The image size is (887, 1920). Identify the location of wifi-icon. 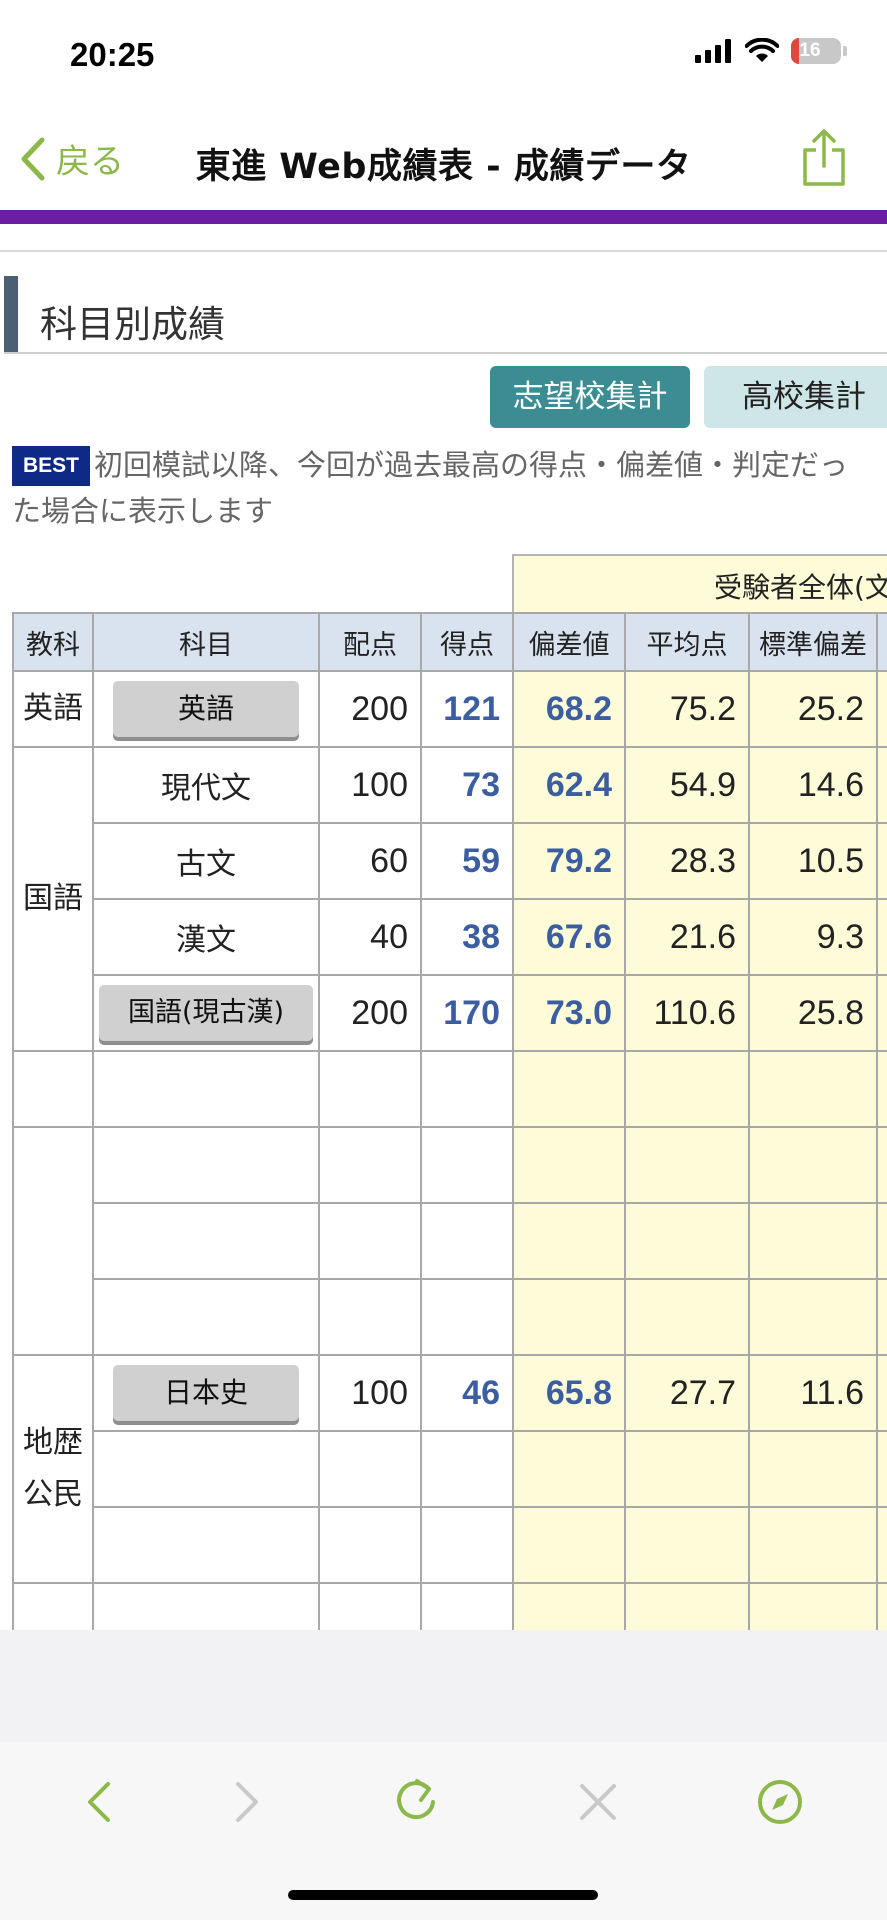
(762, 50).